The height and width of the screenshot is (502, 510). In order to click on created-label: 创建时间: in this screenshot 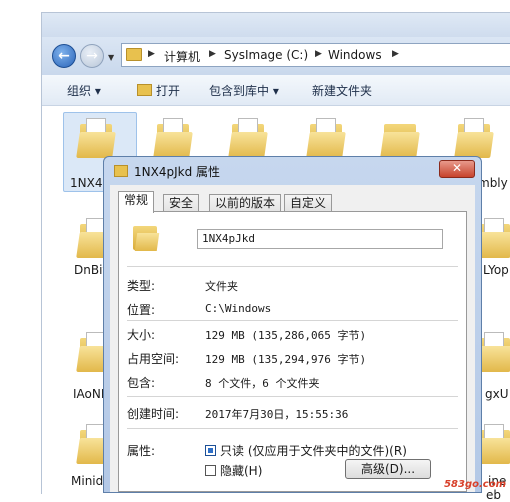, I will do `click(153, 414)`.